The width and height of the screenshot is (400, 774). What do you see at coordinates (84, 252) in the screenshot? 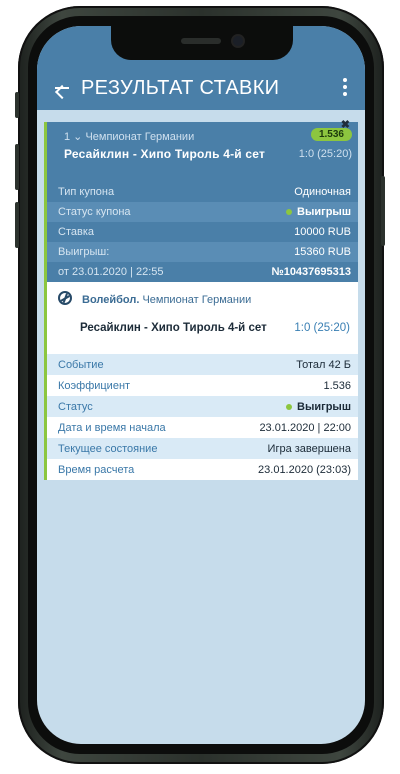
I see `summary-label: Выигрыш:` at bounding box center [84, 252].